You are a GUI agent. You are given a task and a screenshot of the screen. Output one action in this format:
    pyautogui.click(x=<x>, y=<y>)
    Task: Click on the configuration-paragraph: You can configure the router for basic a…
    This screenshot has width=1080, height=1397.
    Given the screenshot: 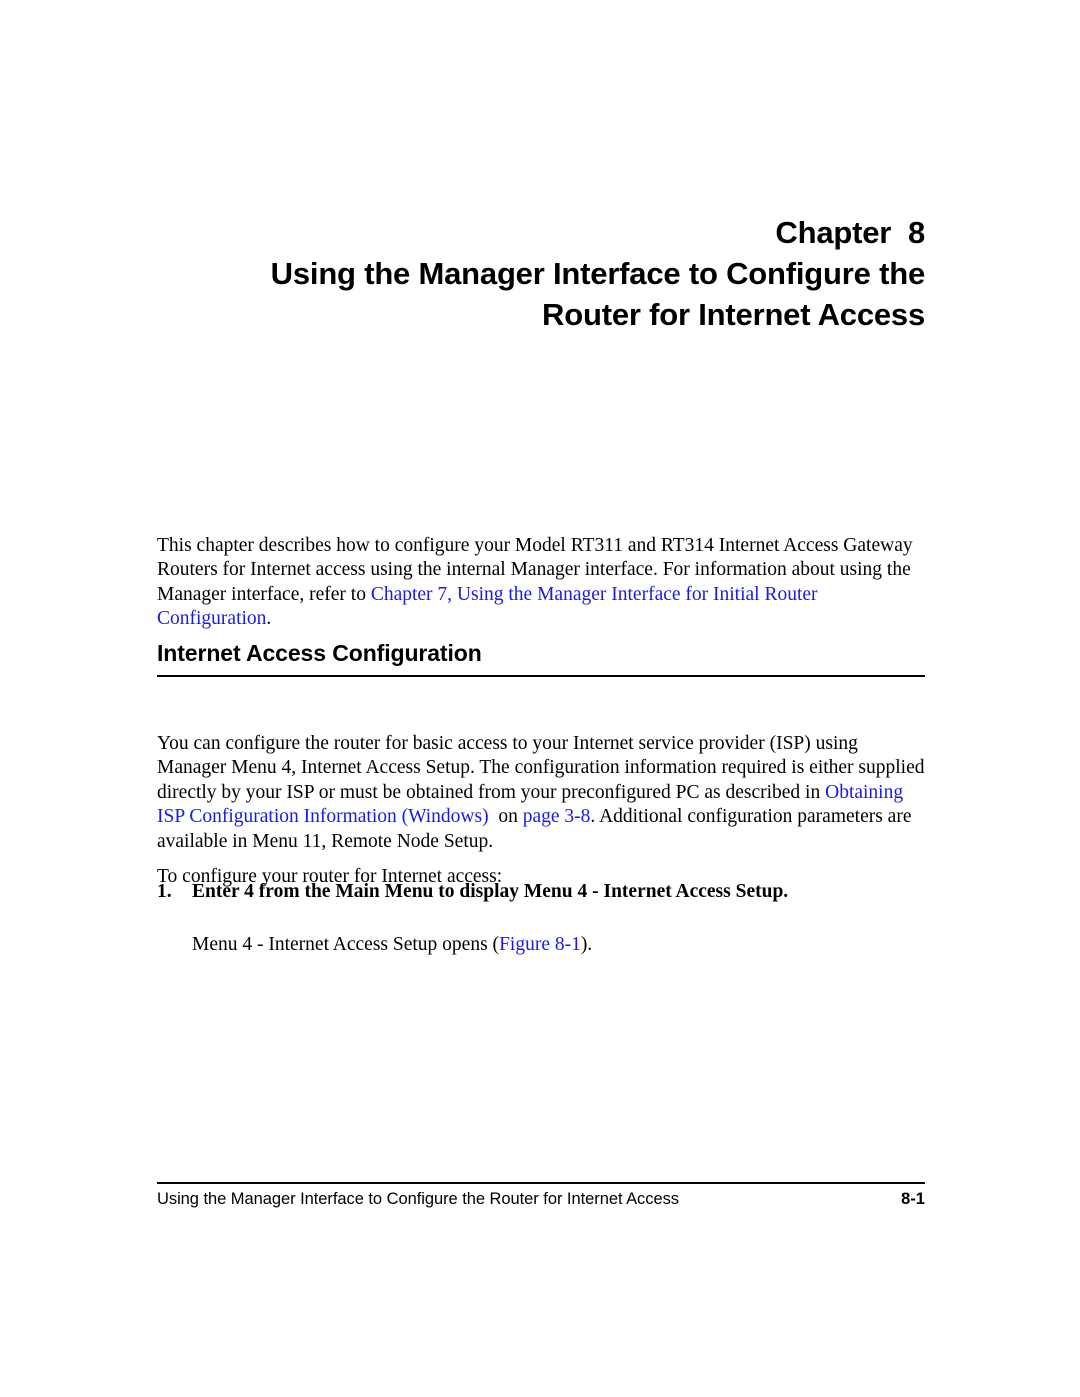 What is the action you would take?
    pyautogui.click(x=541, y=793)
    